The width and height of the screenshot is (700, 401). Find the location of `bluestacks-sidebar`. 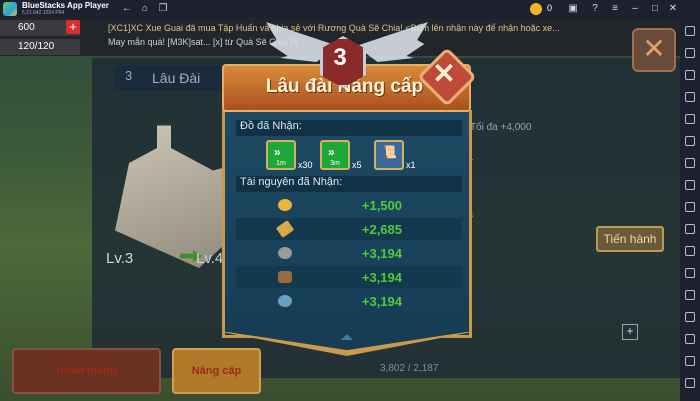

bluestacks-sidebar is located at coordinates (690, 209).